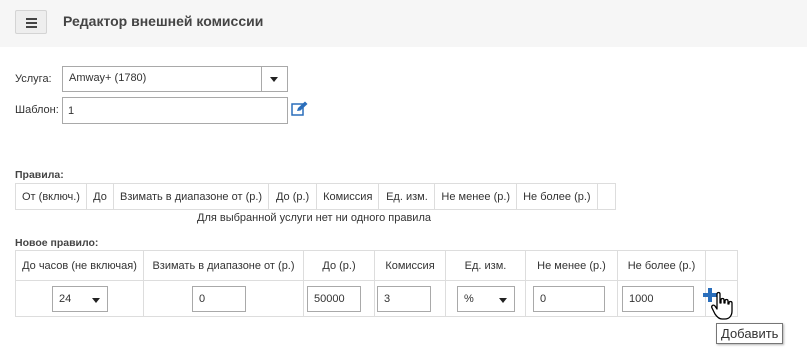  I want to click on hours-select: 24, so click(80, 299).